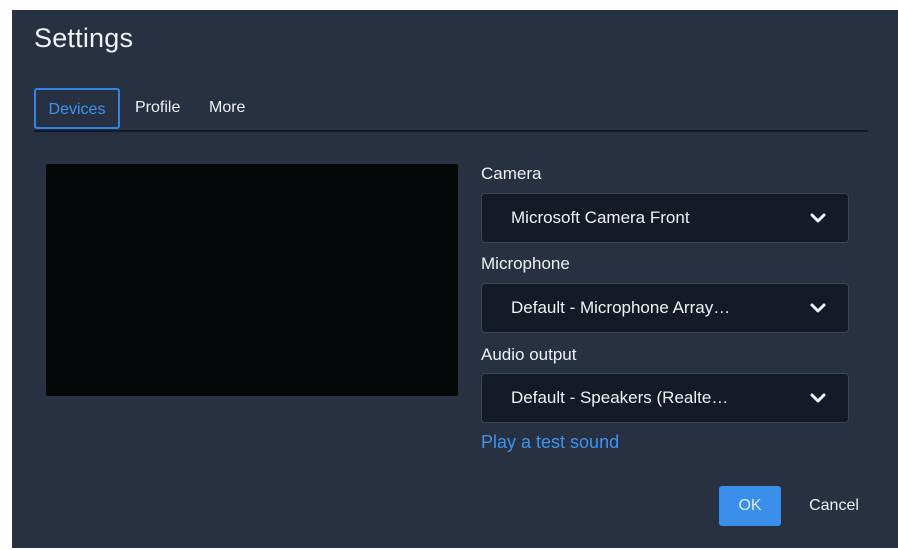 This screenshot has height=550, width=898. What do you see at coordinates (529, 354) in the screenshot?
I see `audio-output-label: Audio output` at bounding box center [529, 354].